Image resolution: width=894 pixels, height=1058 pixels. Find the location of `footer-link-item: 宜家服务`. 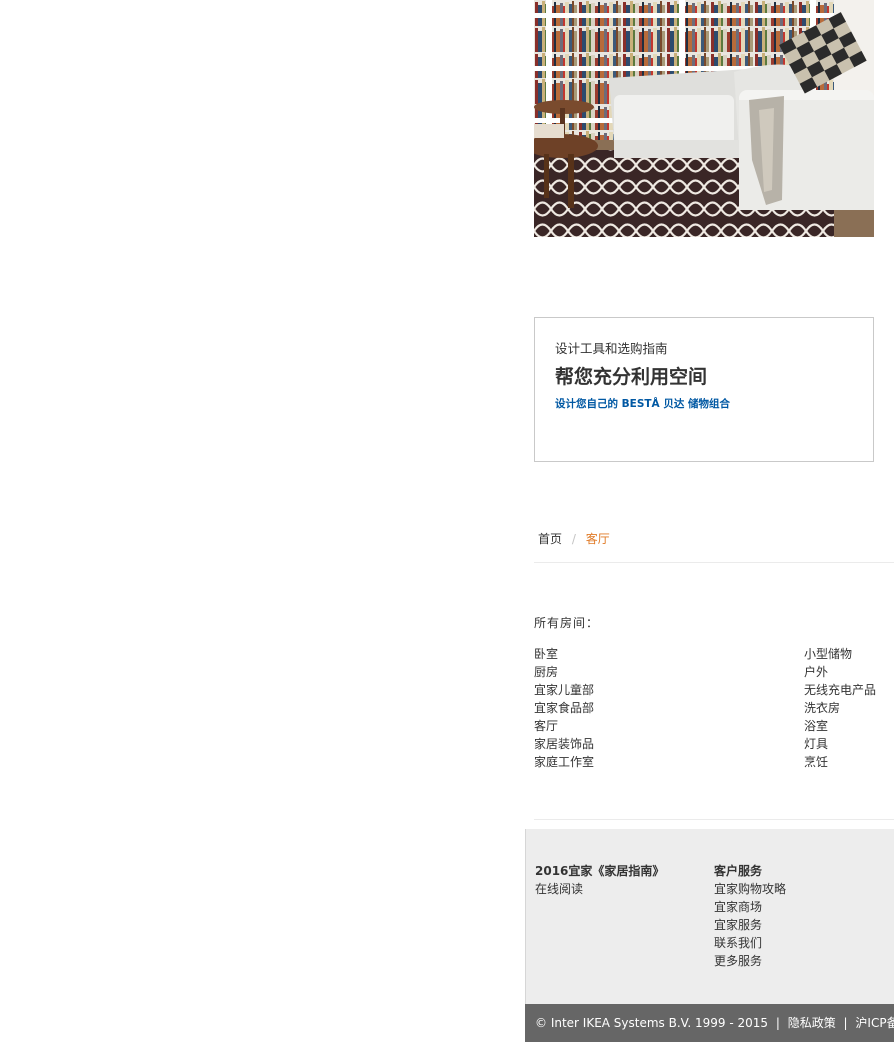

footer-link-item: 宜家服务 is located at coordinates (750, 925).